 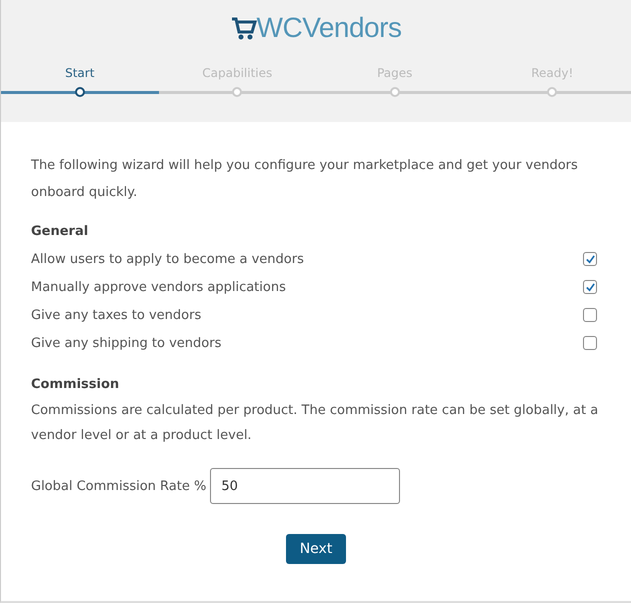 I want to click on step-label: Start, so click(x=79, y=76).